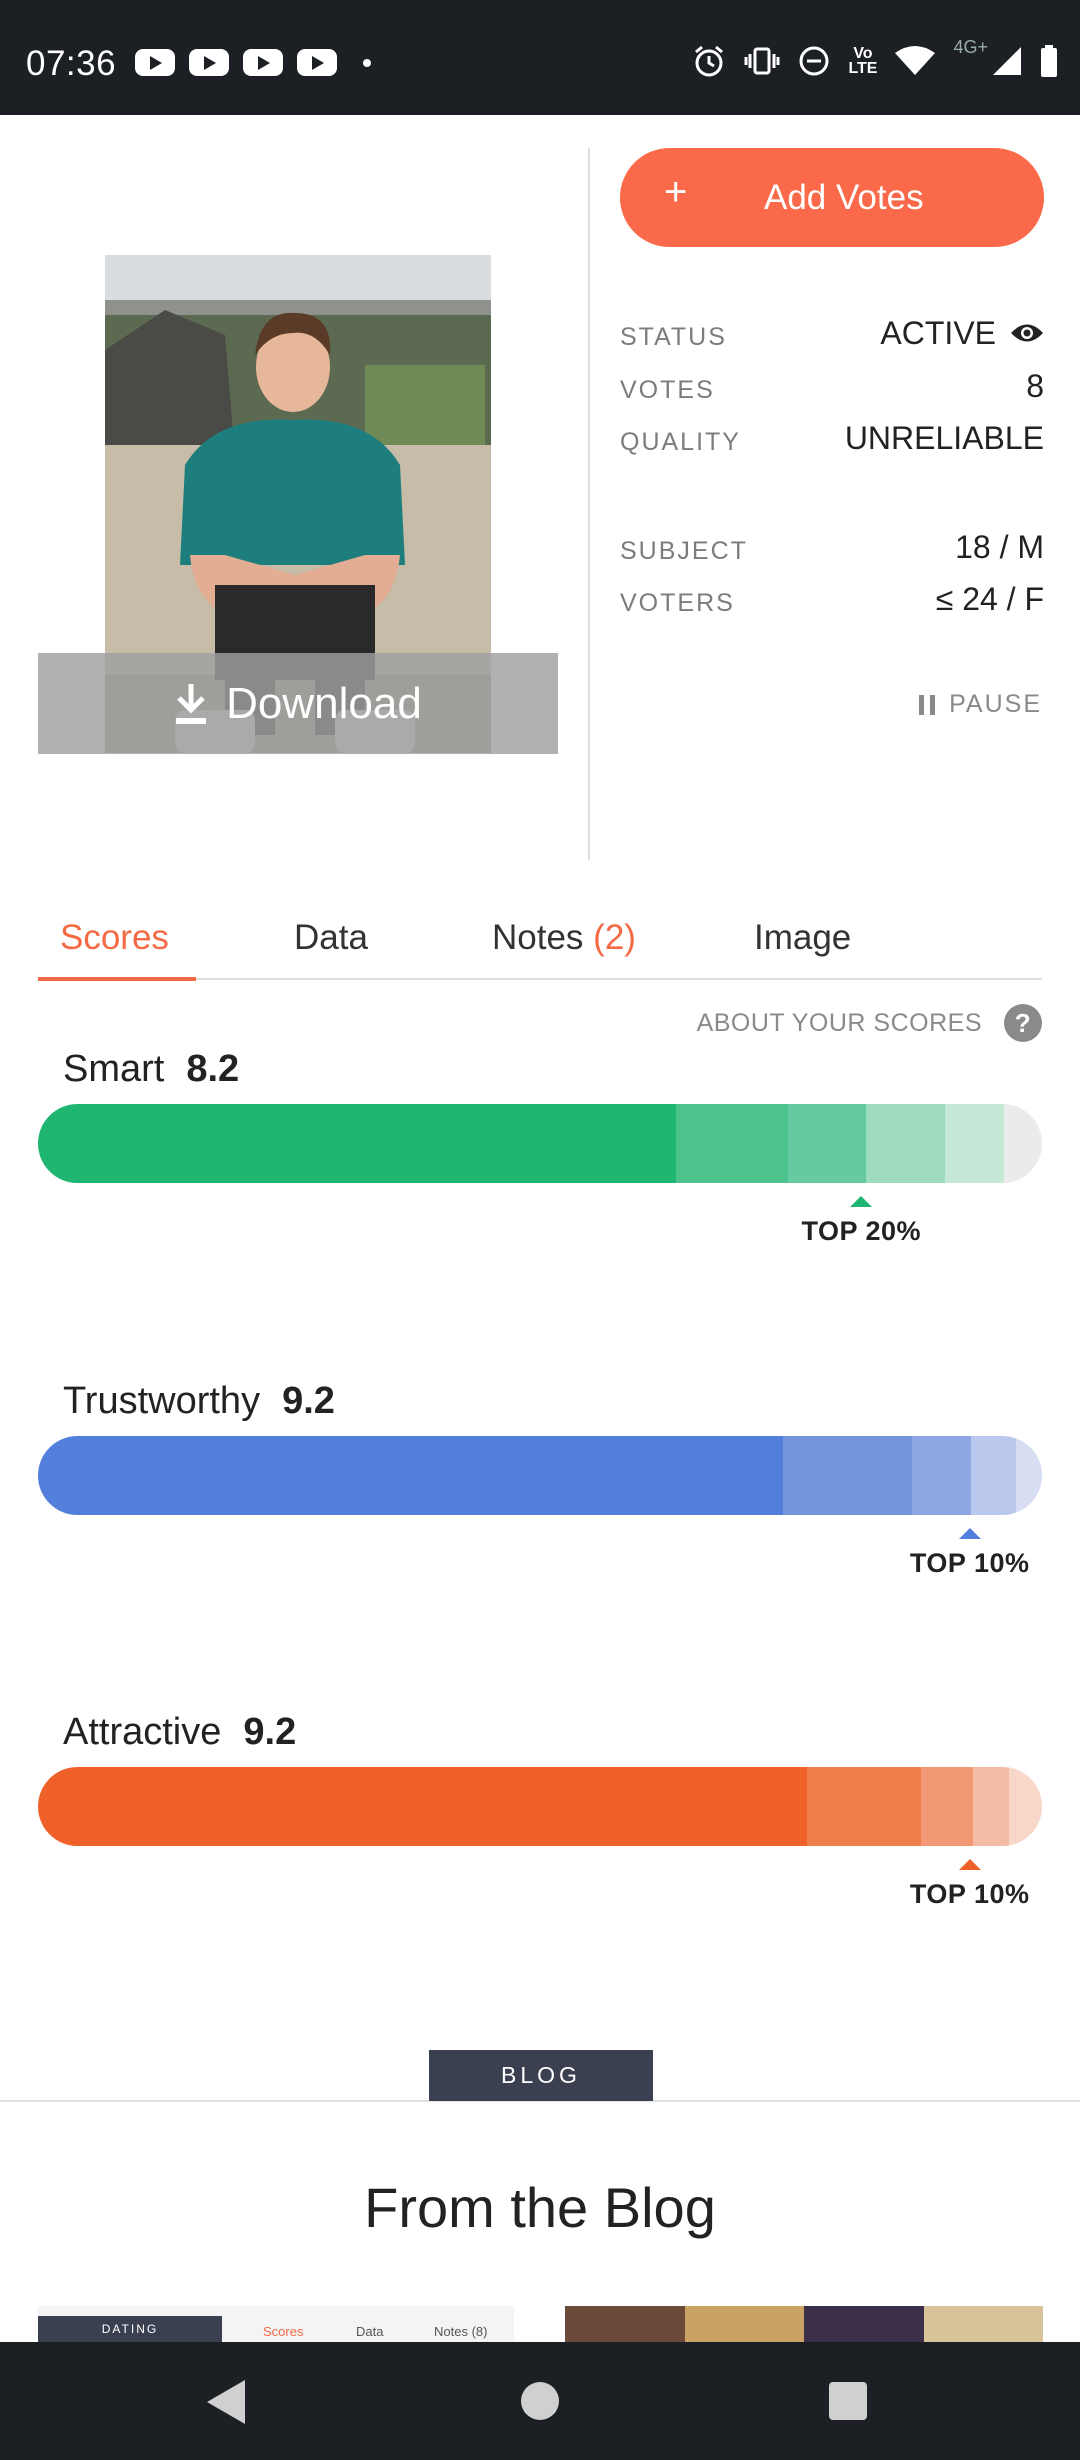 This screenshot has width=1080, height=2460. I want to click on blog-card-thumbnail, so click(804, 2324).